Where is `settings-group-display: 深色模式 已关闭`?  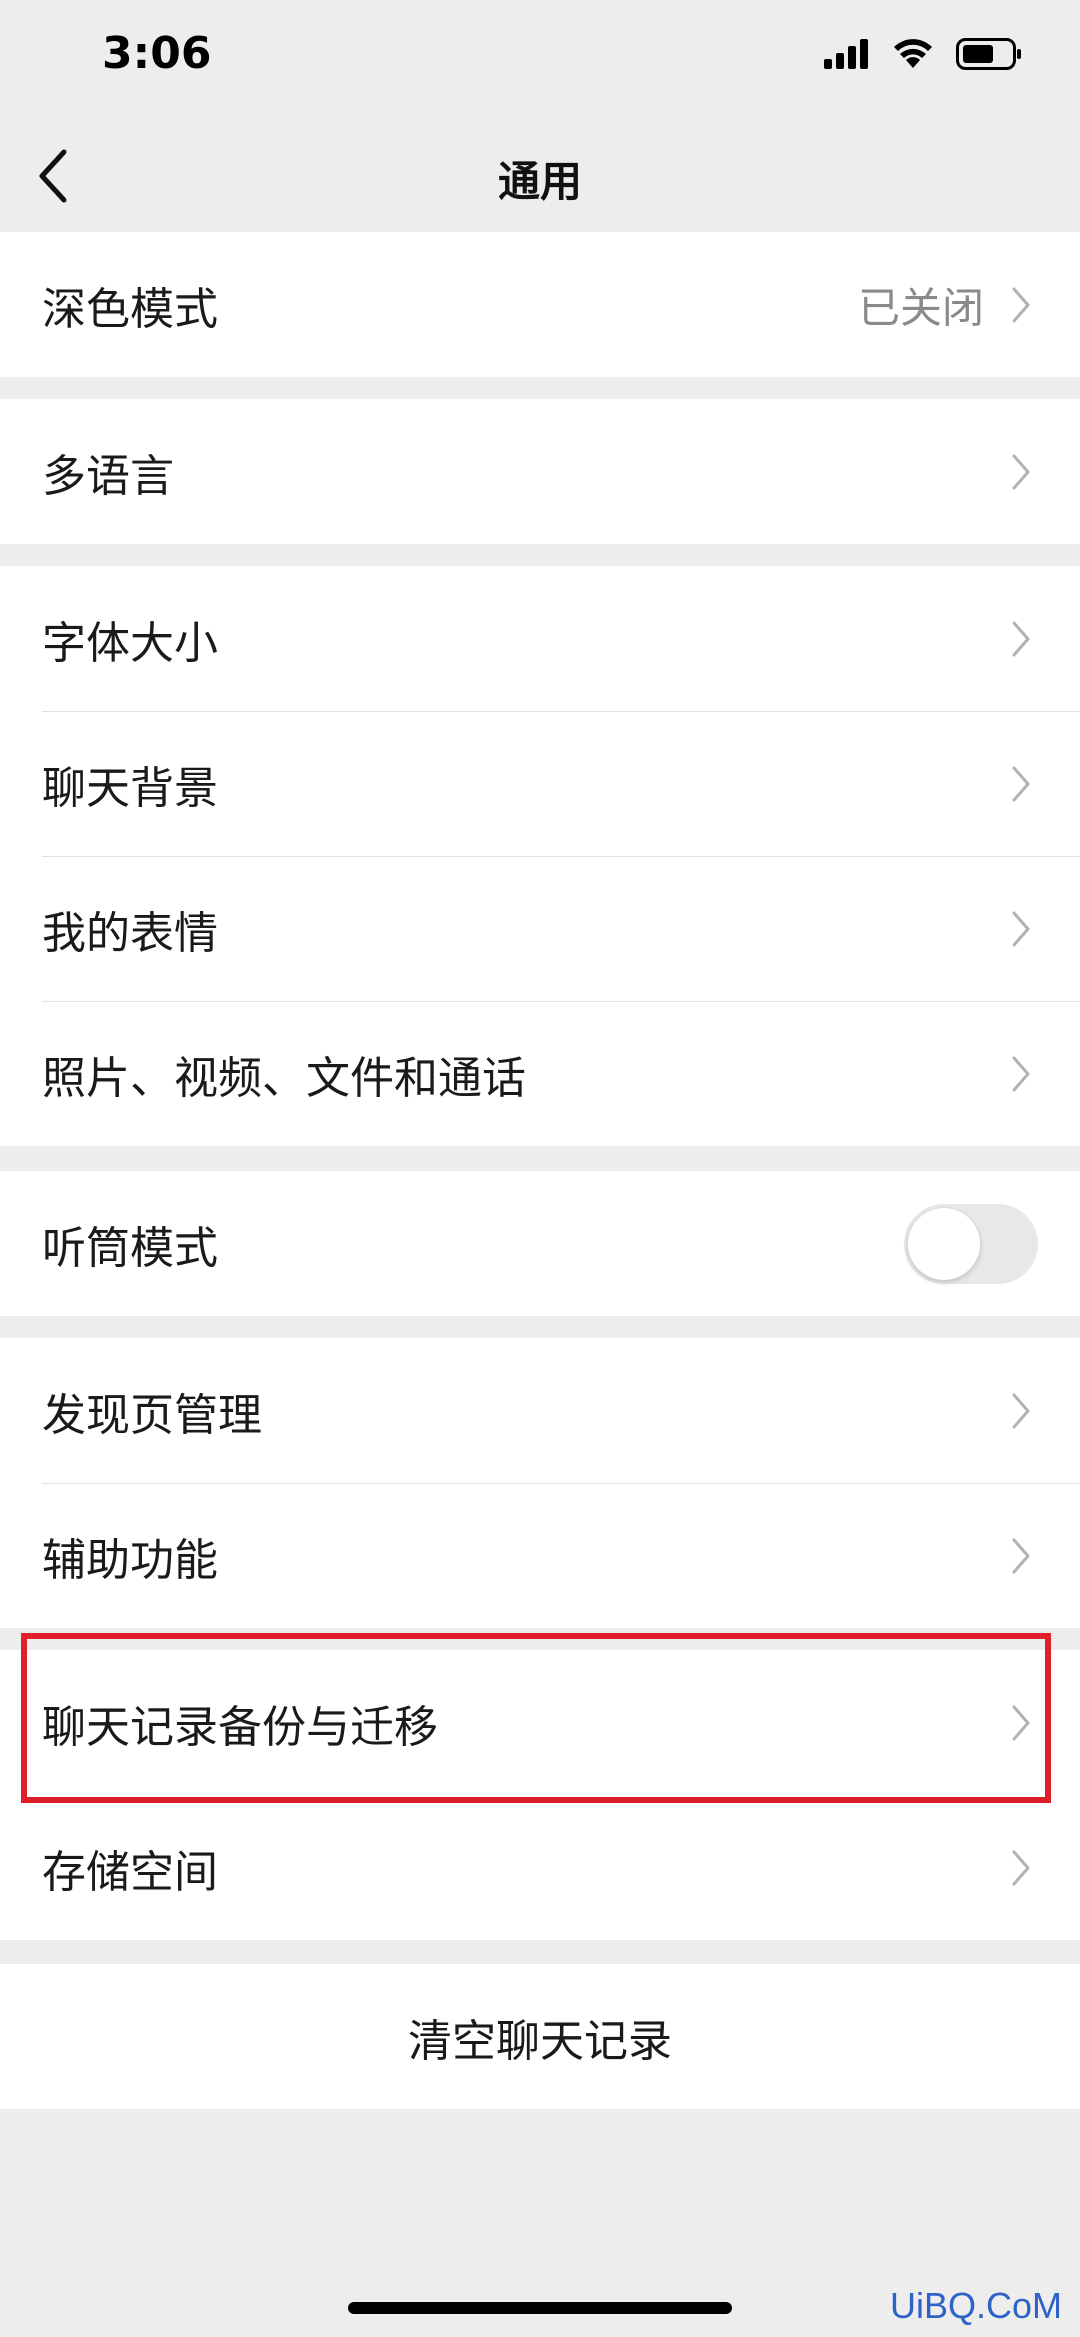
settings-group-display: 深色模式 已关闭 is located at coordinates (540, 304).